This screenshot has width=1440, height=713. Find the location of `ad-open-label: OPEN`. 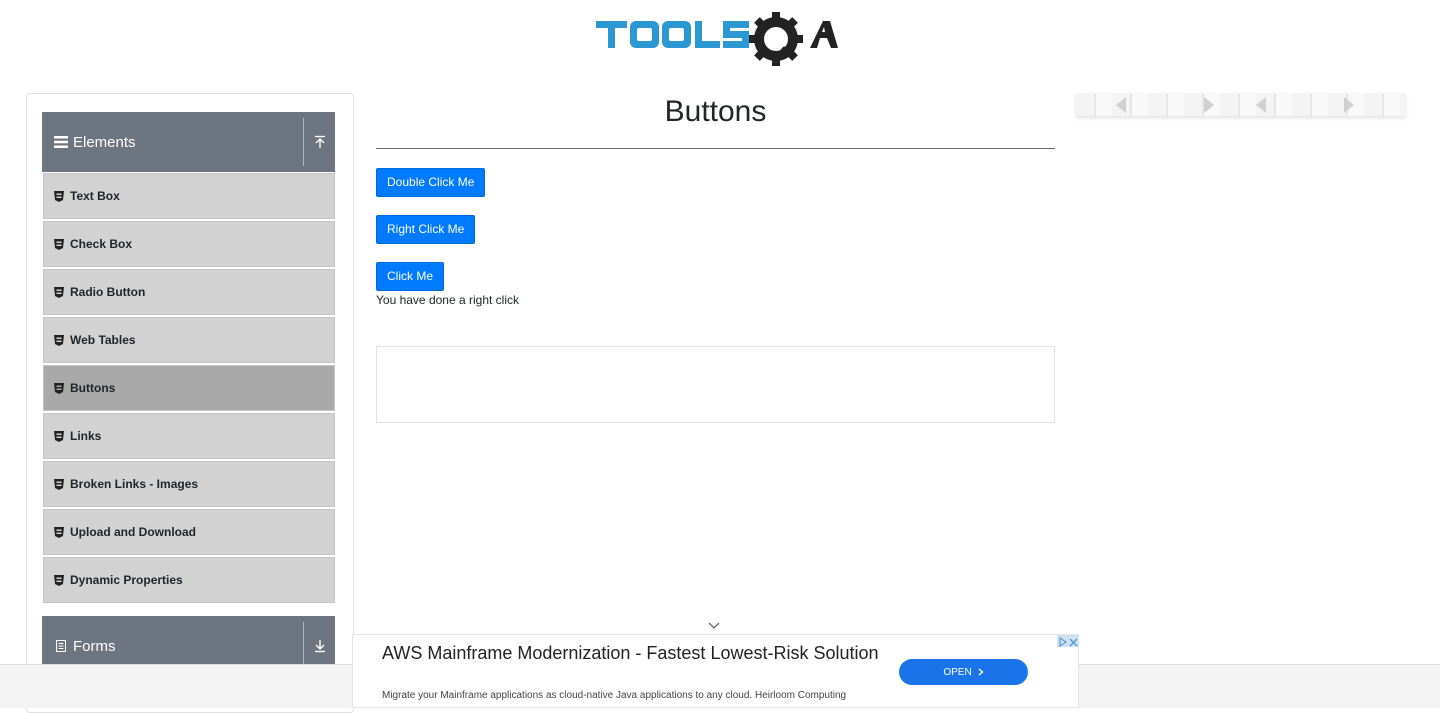

ad-open-label: OPEN is located at coordinates (957, 672).